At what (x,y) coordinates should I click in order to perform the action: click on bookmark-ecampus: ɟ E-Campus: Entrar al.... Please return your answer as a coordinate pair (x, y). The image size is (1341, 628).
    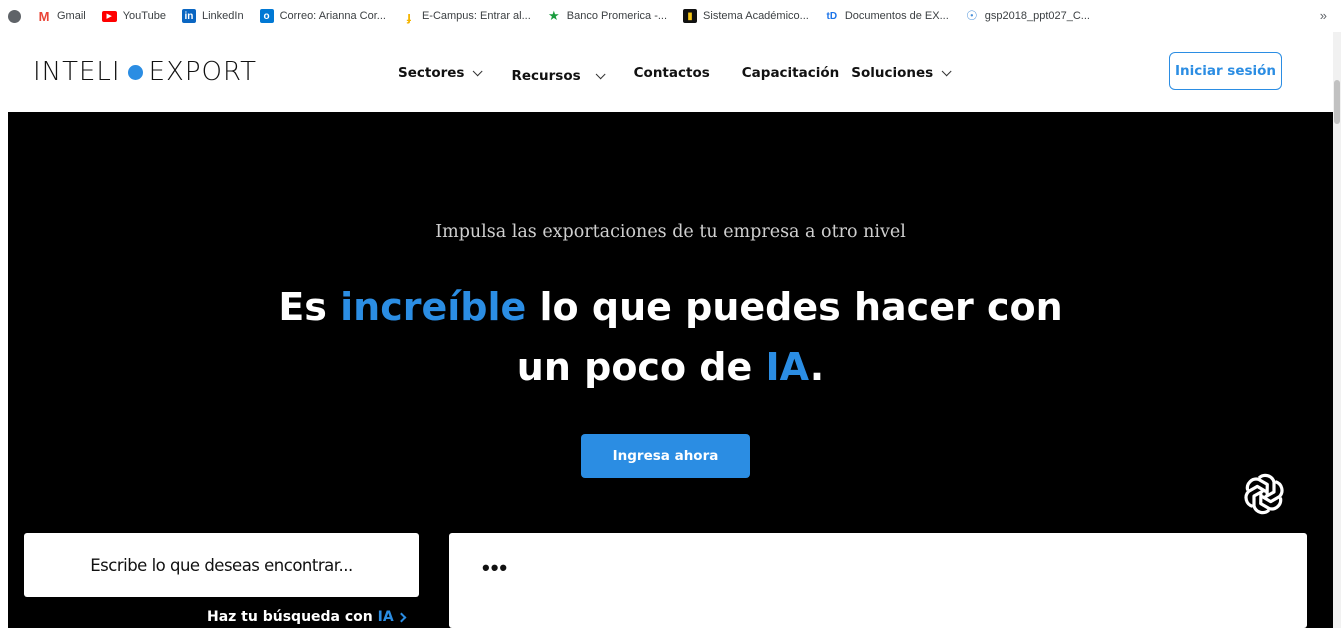
    Looking at the image, I should click on (466, 16).